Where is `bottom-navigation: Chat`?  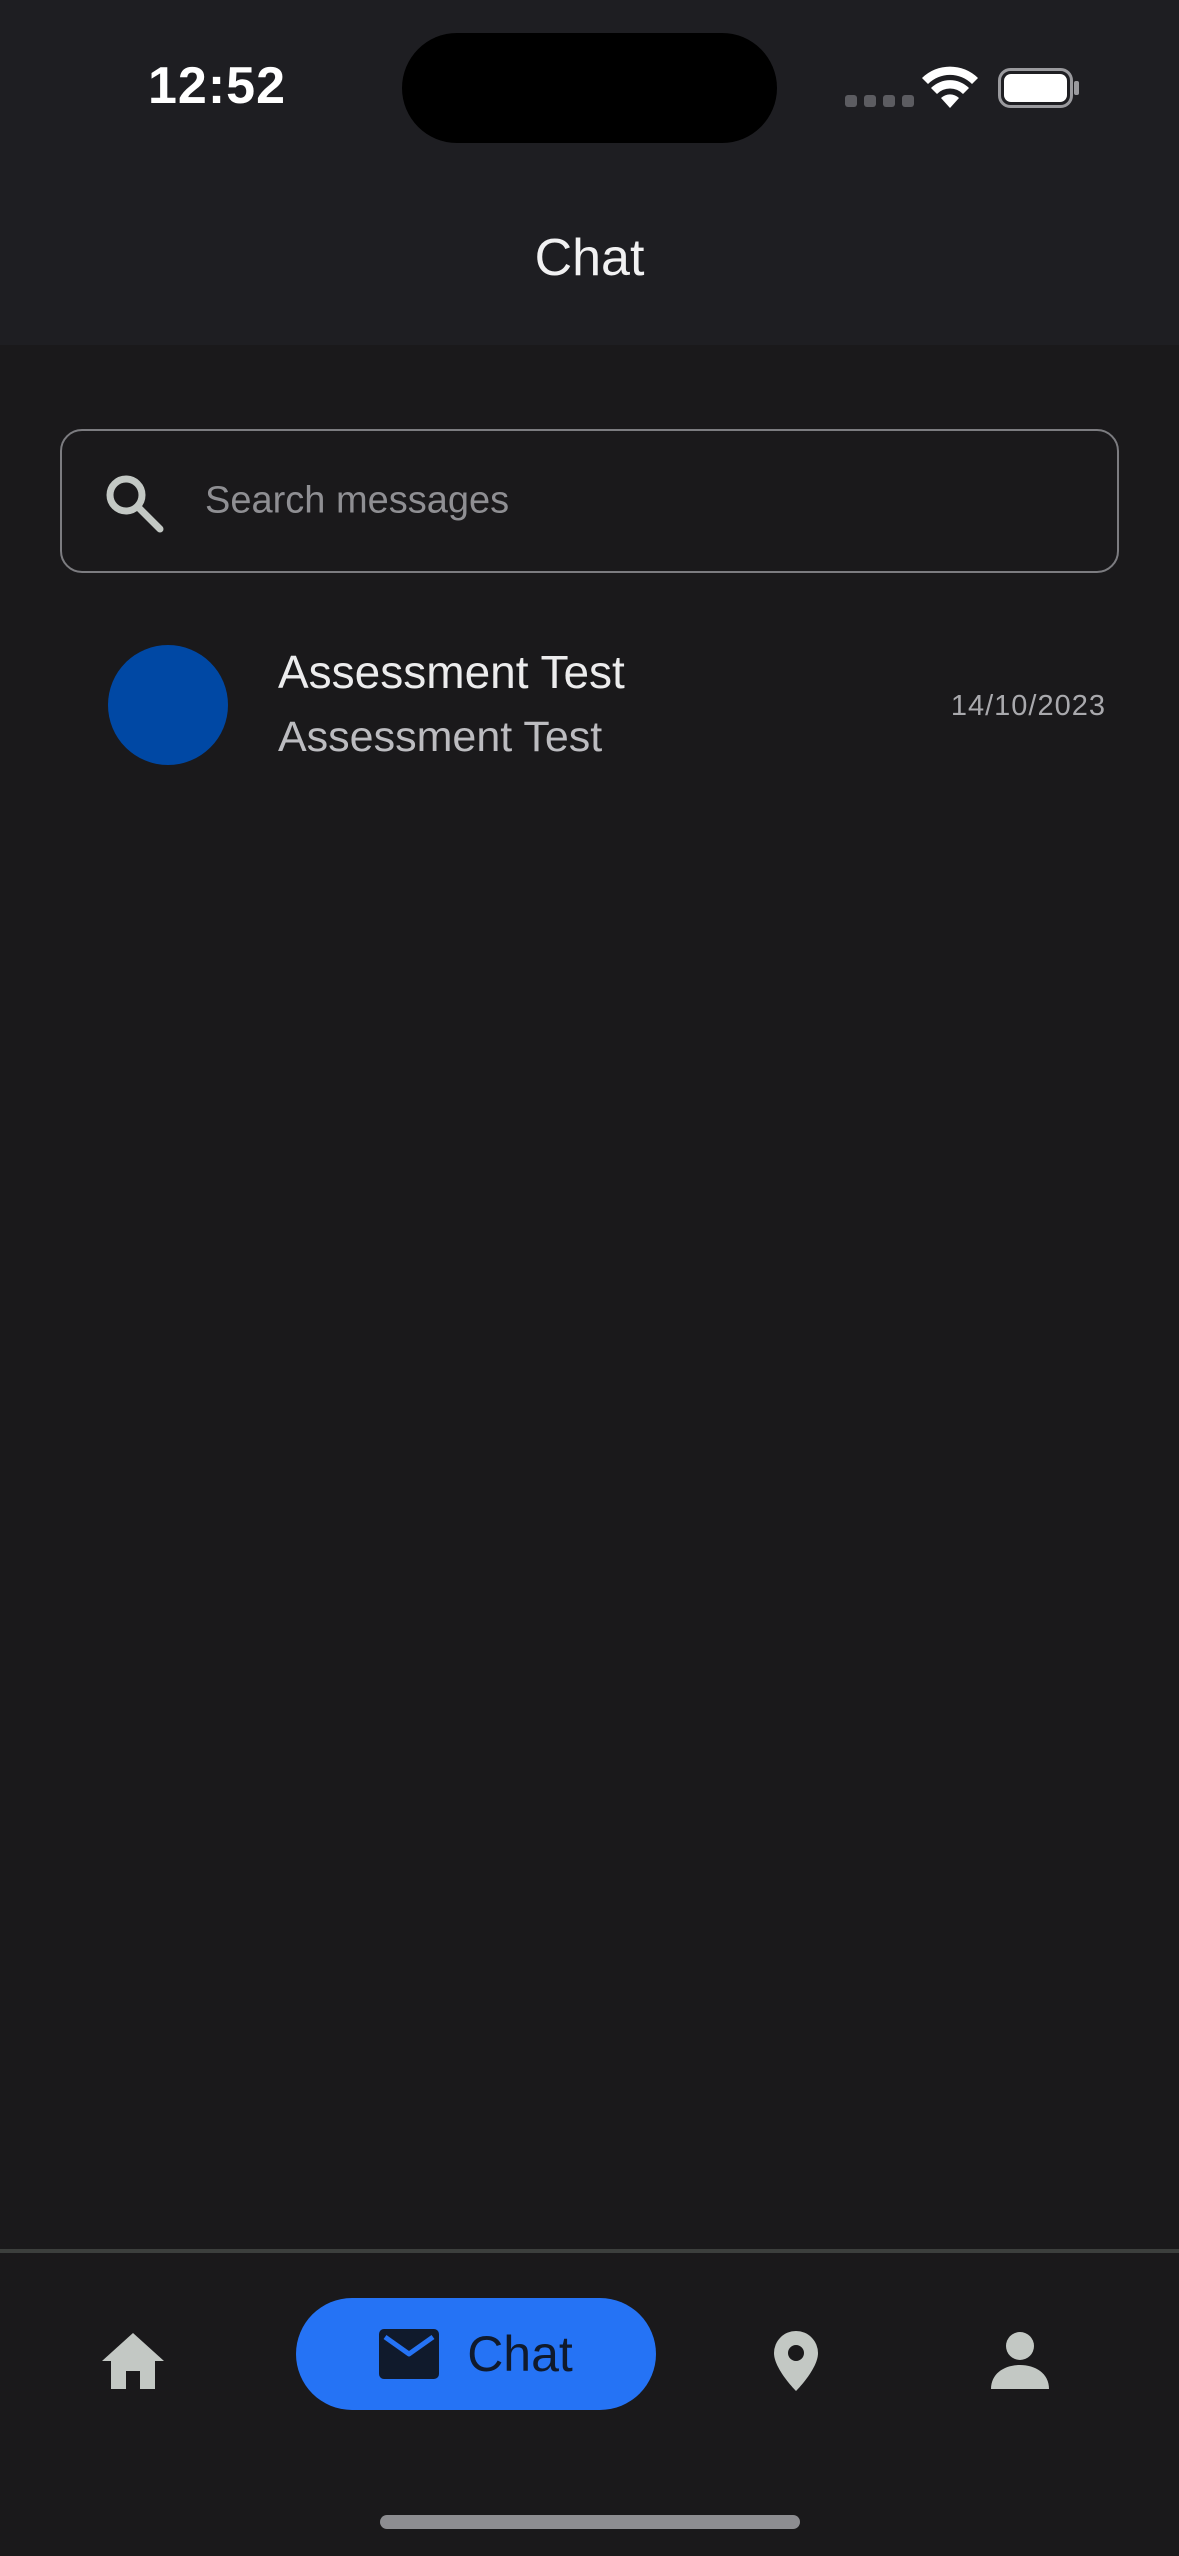 bottom-navigation: Chat is located at coordinates (589, 2404).